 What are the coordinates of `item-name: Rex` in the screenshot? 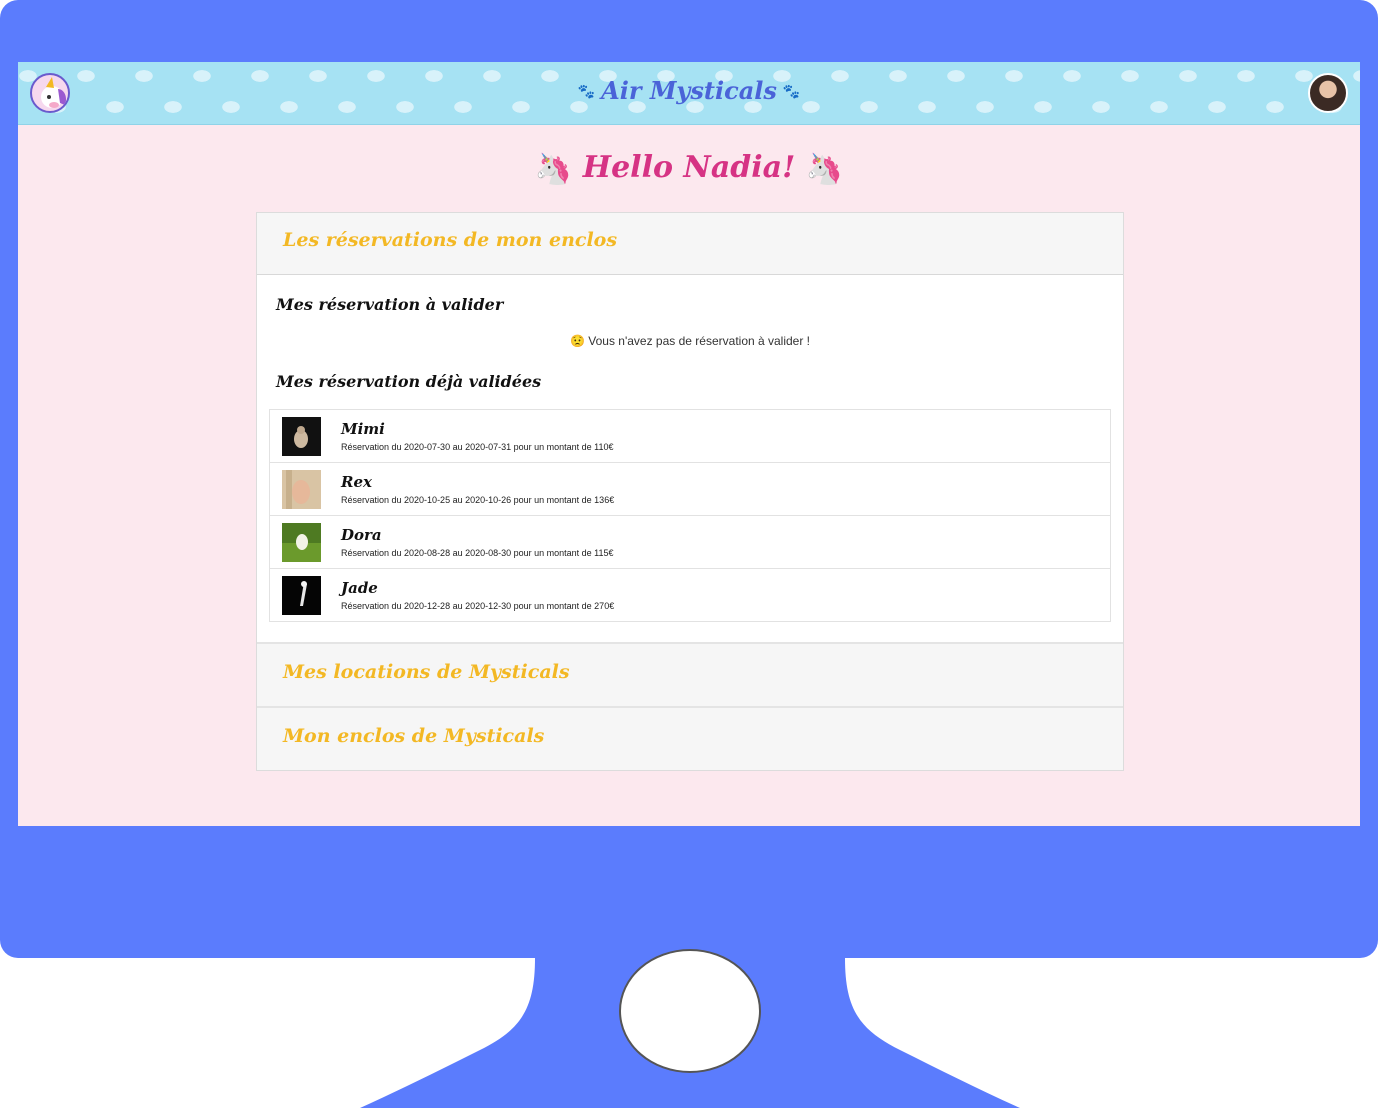 It's located at (356, 482).